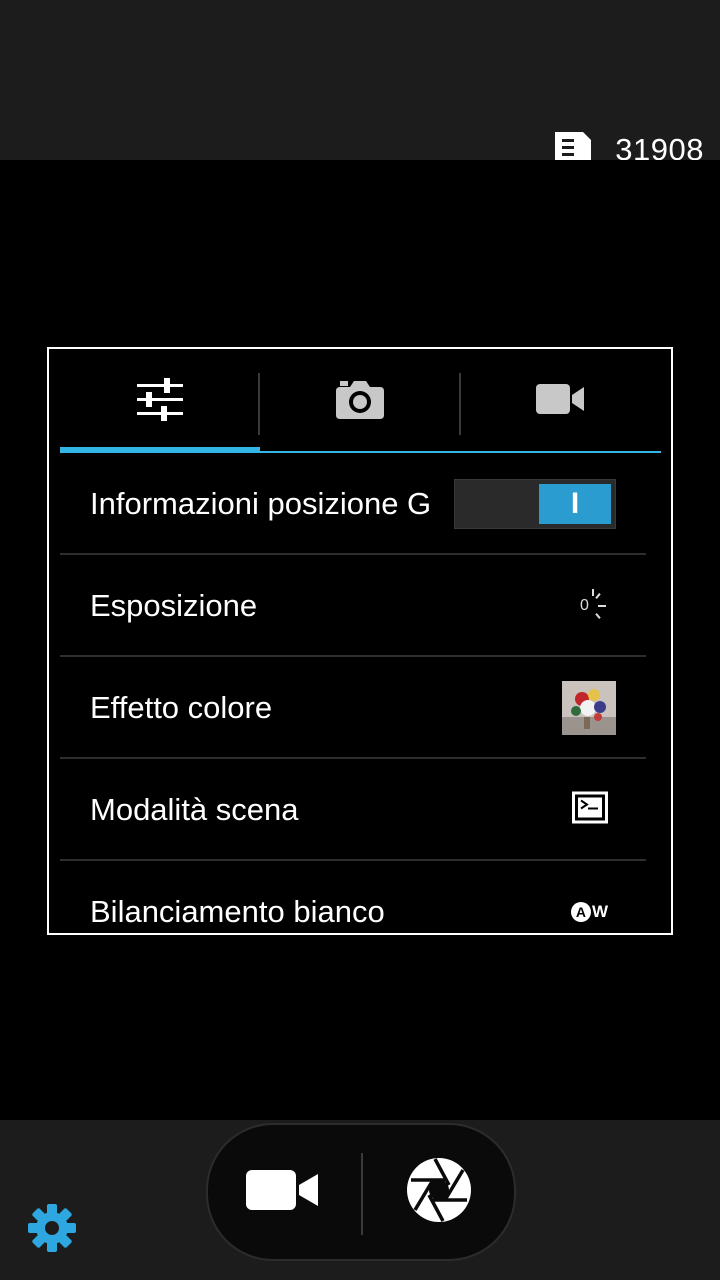  Describe the element at coordinates (361, 1192) in the screenshot. I see `capture-controls` at that location.